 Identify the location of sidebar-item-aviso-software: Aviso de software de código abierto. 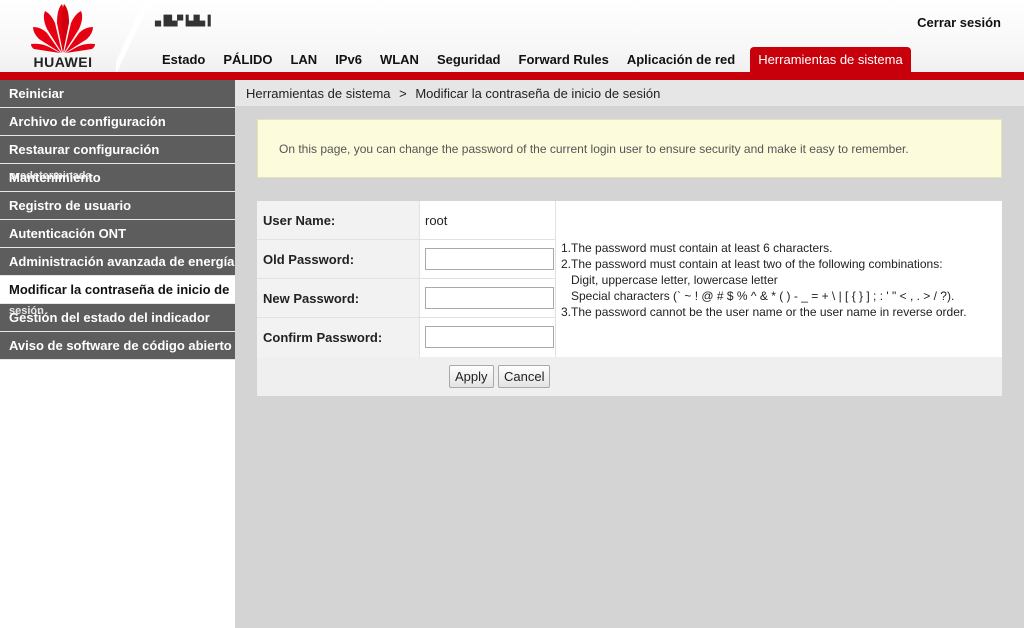
(117, 346).